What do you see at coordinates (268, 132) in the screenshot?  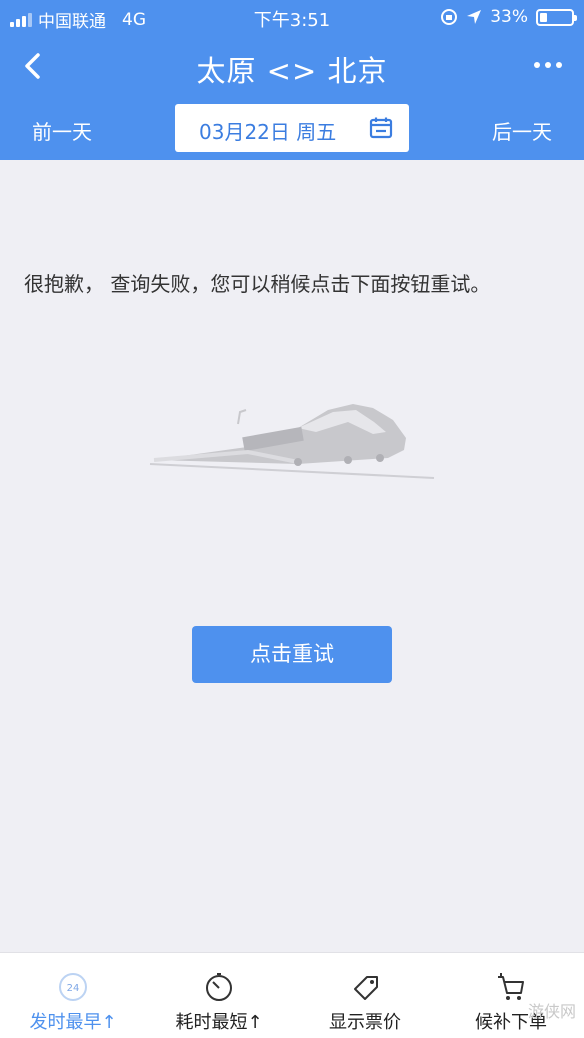 I see `date-label: 03月22日 周五` at bounding box center [268, 132].